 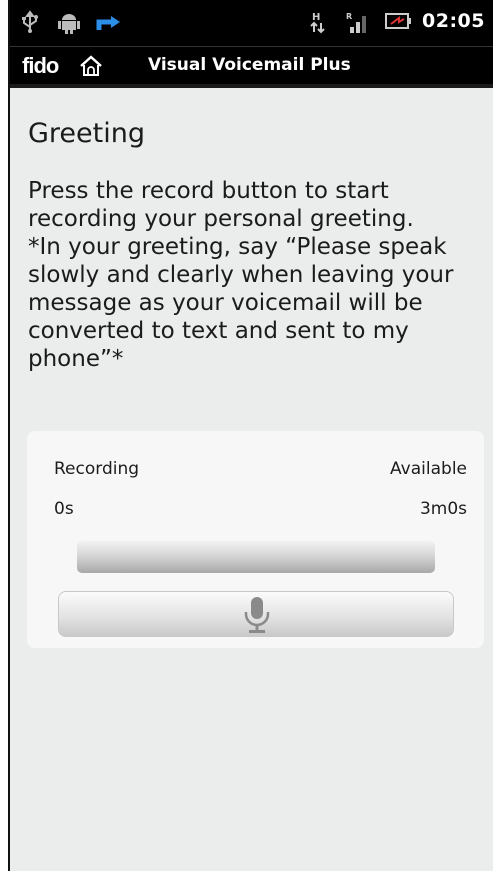 What do you see at coordinates (316, 17) in the screenshot?
I see `svg-text: H` at bounding box center [316, 17].